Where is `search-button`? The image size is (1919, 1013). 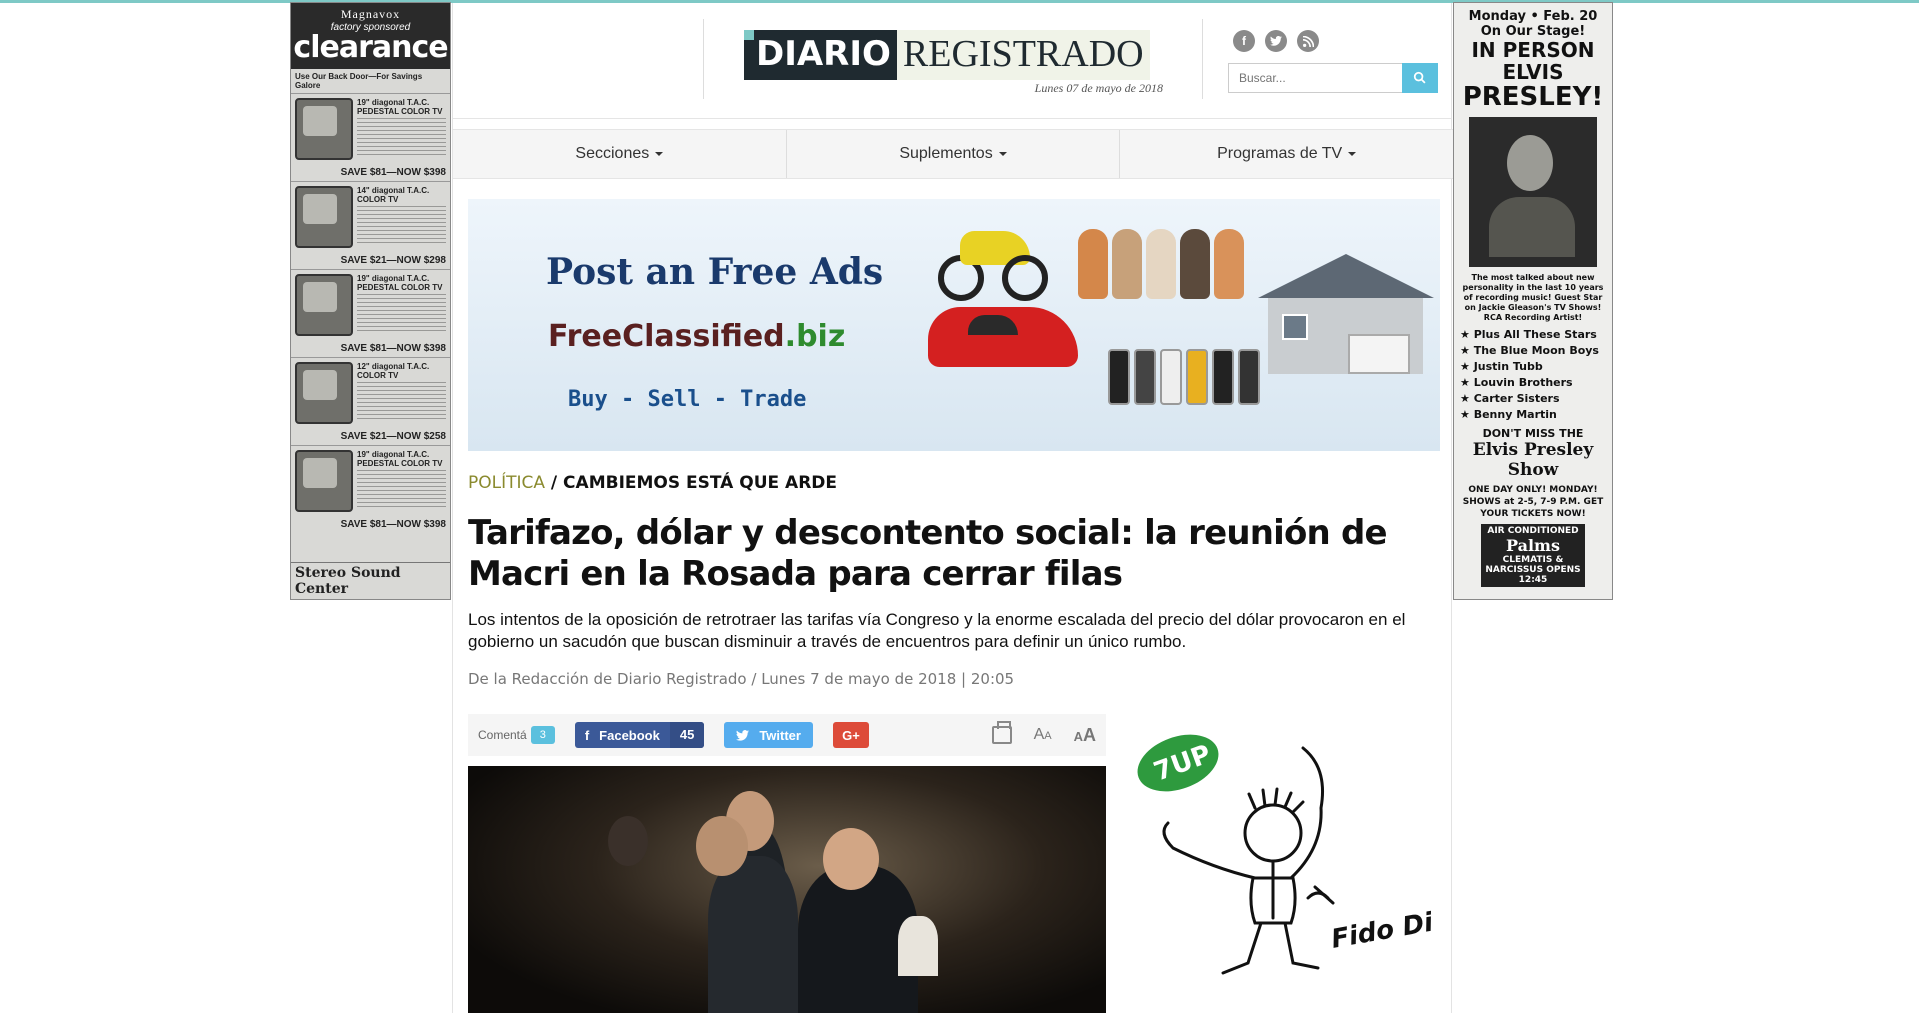 search-button is located at coordinates (1420, 78).